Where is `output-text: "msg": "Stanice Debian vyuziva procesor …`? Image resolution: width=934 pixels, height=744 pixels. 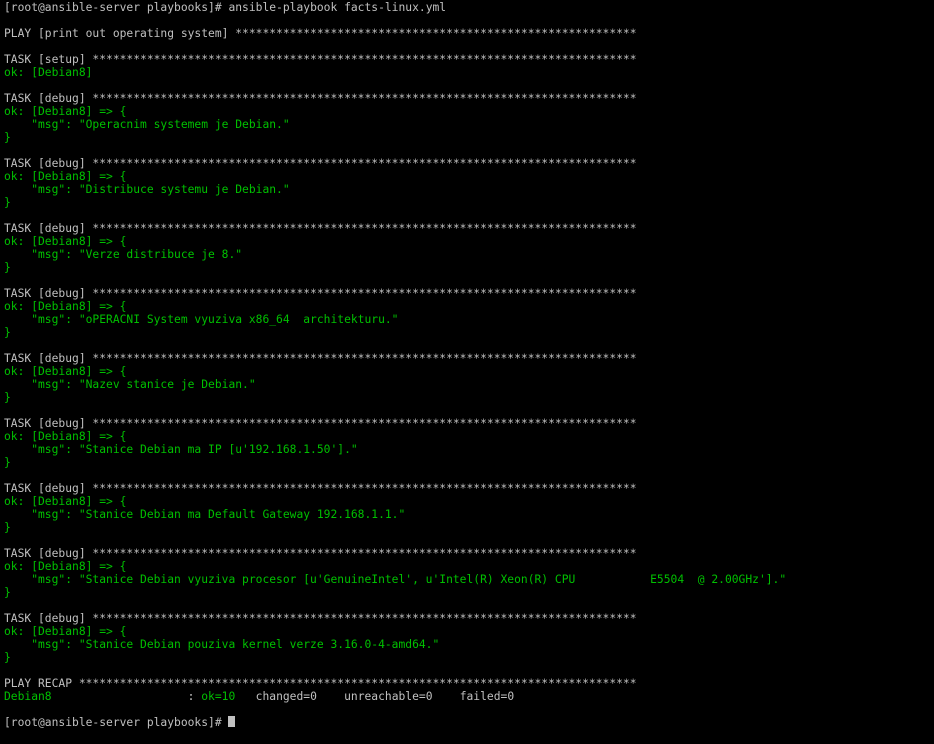
output-text: "msg": "Stanice Debian vyuziva procesor … is located at coordinates (395, 579).